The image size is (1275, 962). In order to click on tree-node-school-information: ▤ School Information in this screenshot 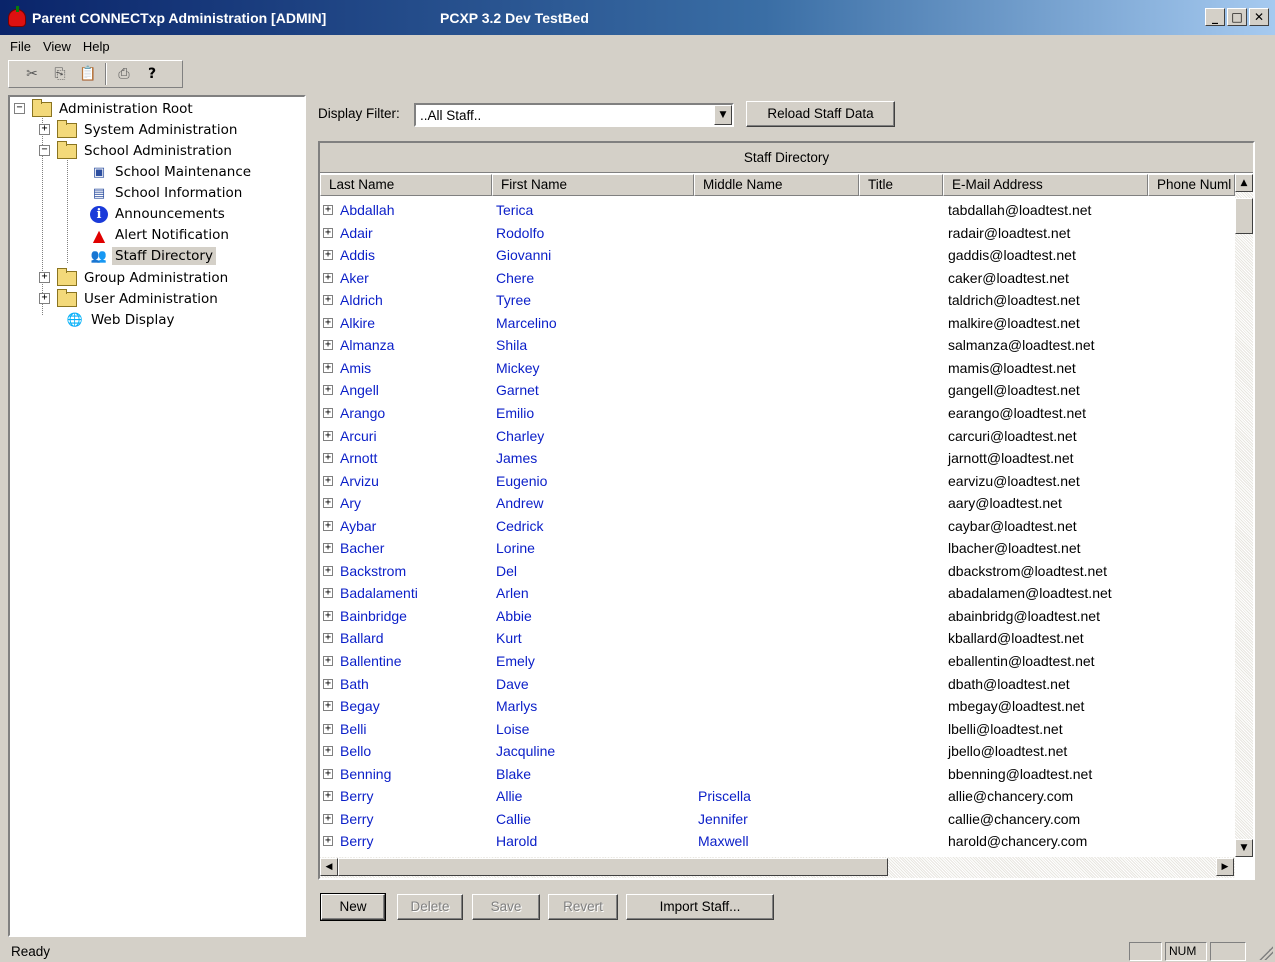, I will do `click(167, 193)`.